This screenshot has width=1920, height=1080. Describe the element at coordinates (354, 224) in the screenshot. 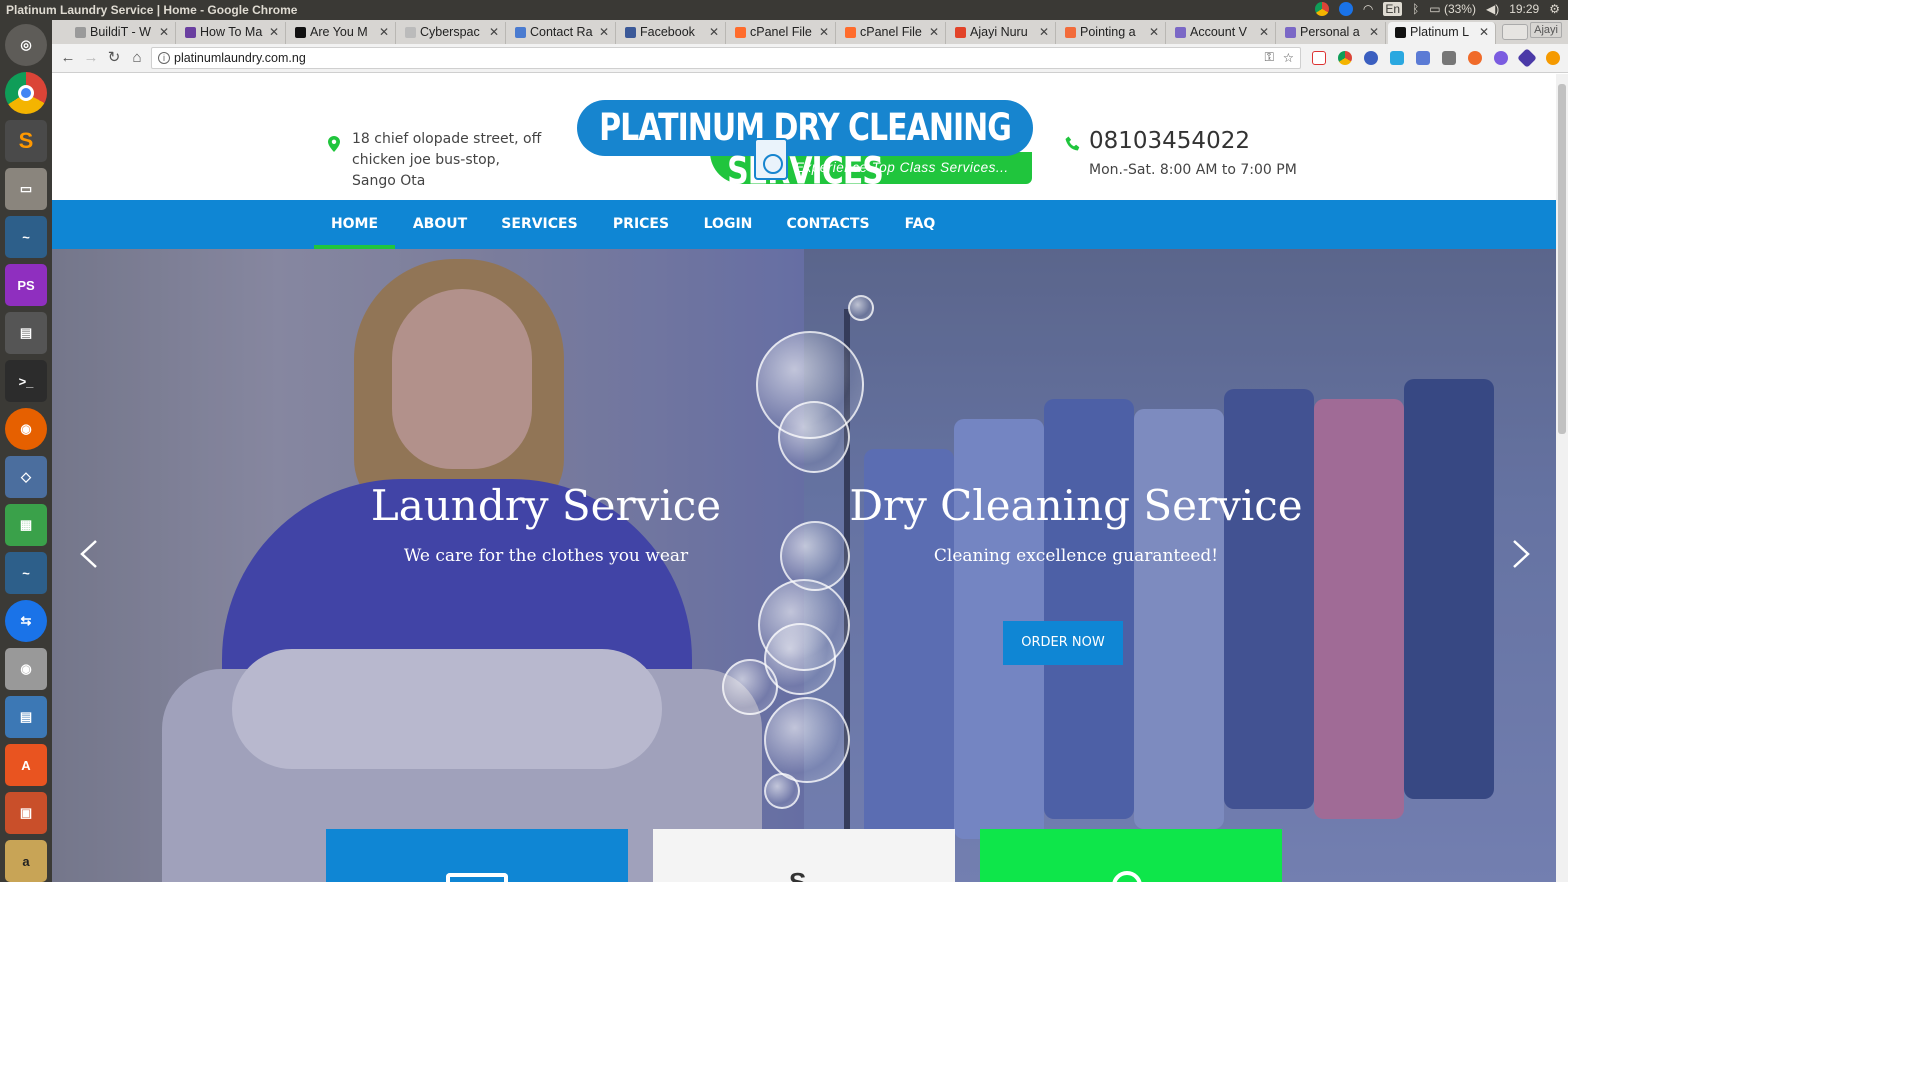

I see `nav-home: HOME` at that location.